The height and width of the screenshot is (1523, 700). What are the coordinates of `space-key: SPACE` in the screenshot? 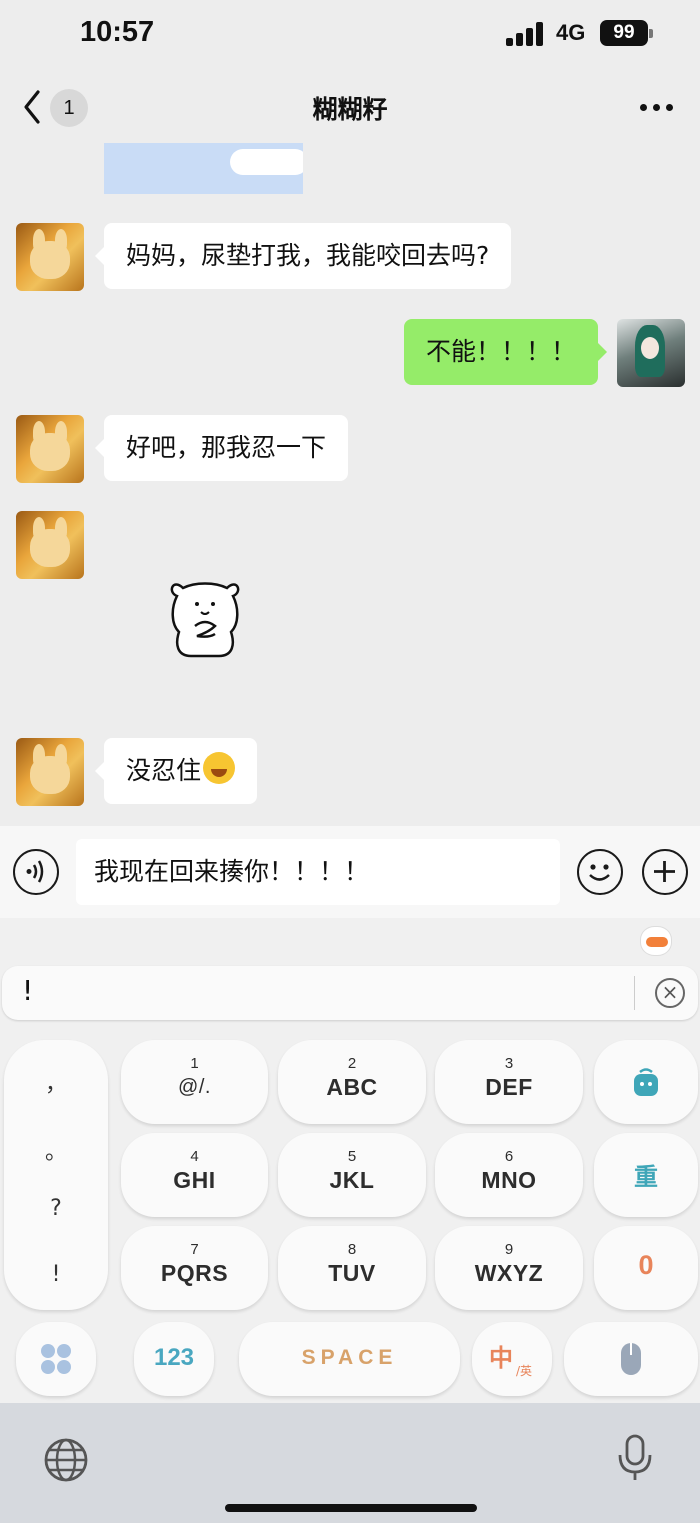 It's located at (349, 1359).